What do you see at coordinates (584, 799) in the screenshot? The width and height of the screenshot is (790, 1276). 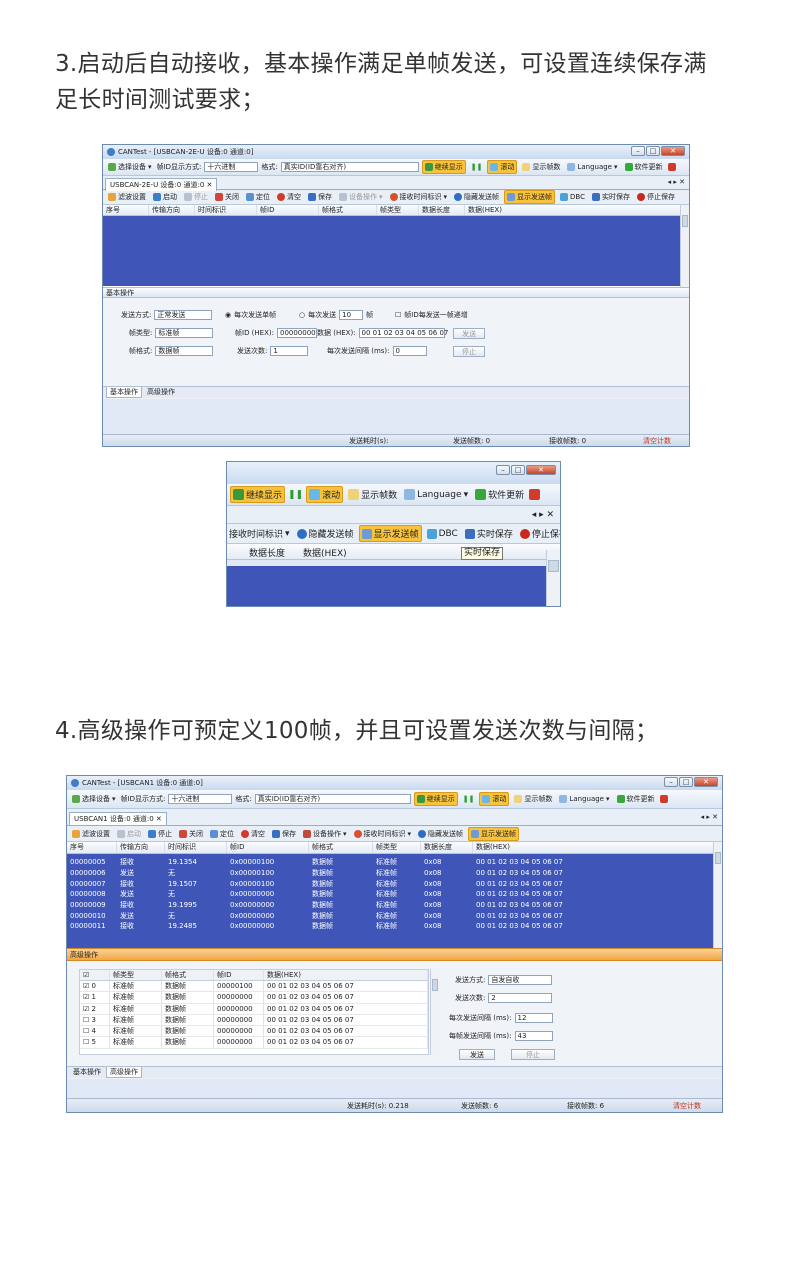 I see `language2-button: Language ▾` at bounding box center [584, 799].